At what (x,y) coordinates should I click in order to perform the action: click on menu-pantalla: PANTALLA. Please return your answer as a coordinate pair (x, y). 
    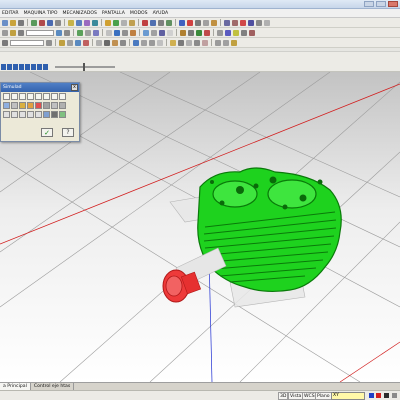
    Looking at the image, I should click on (113, 13).